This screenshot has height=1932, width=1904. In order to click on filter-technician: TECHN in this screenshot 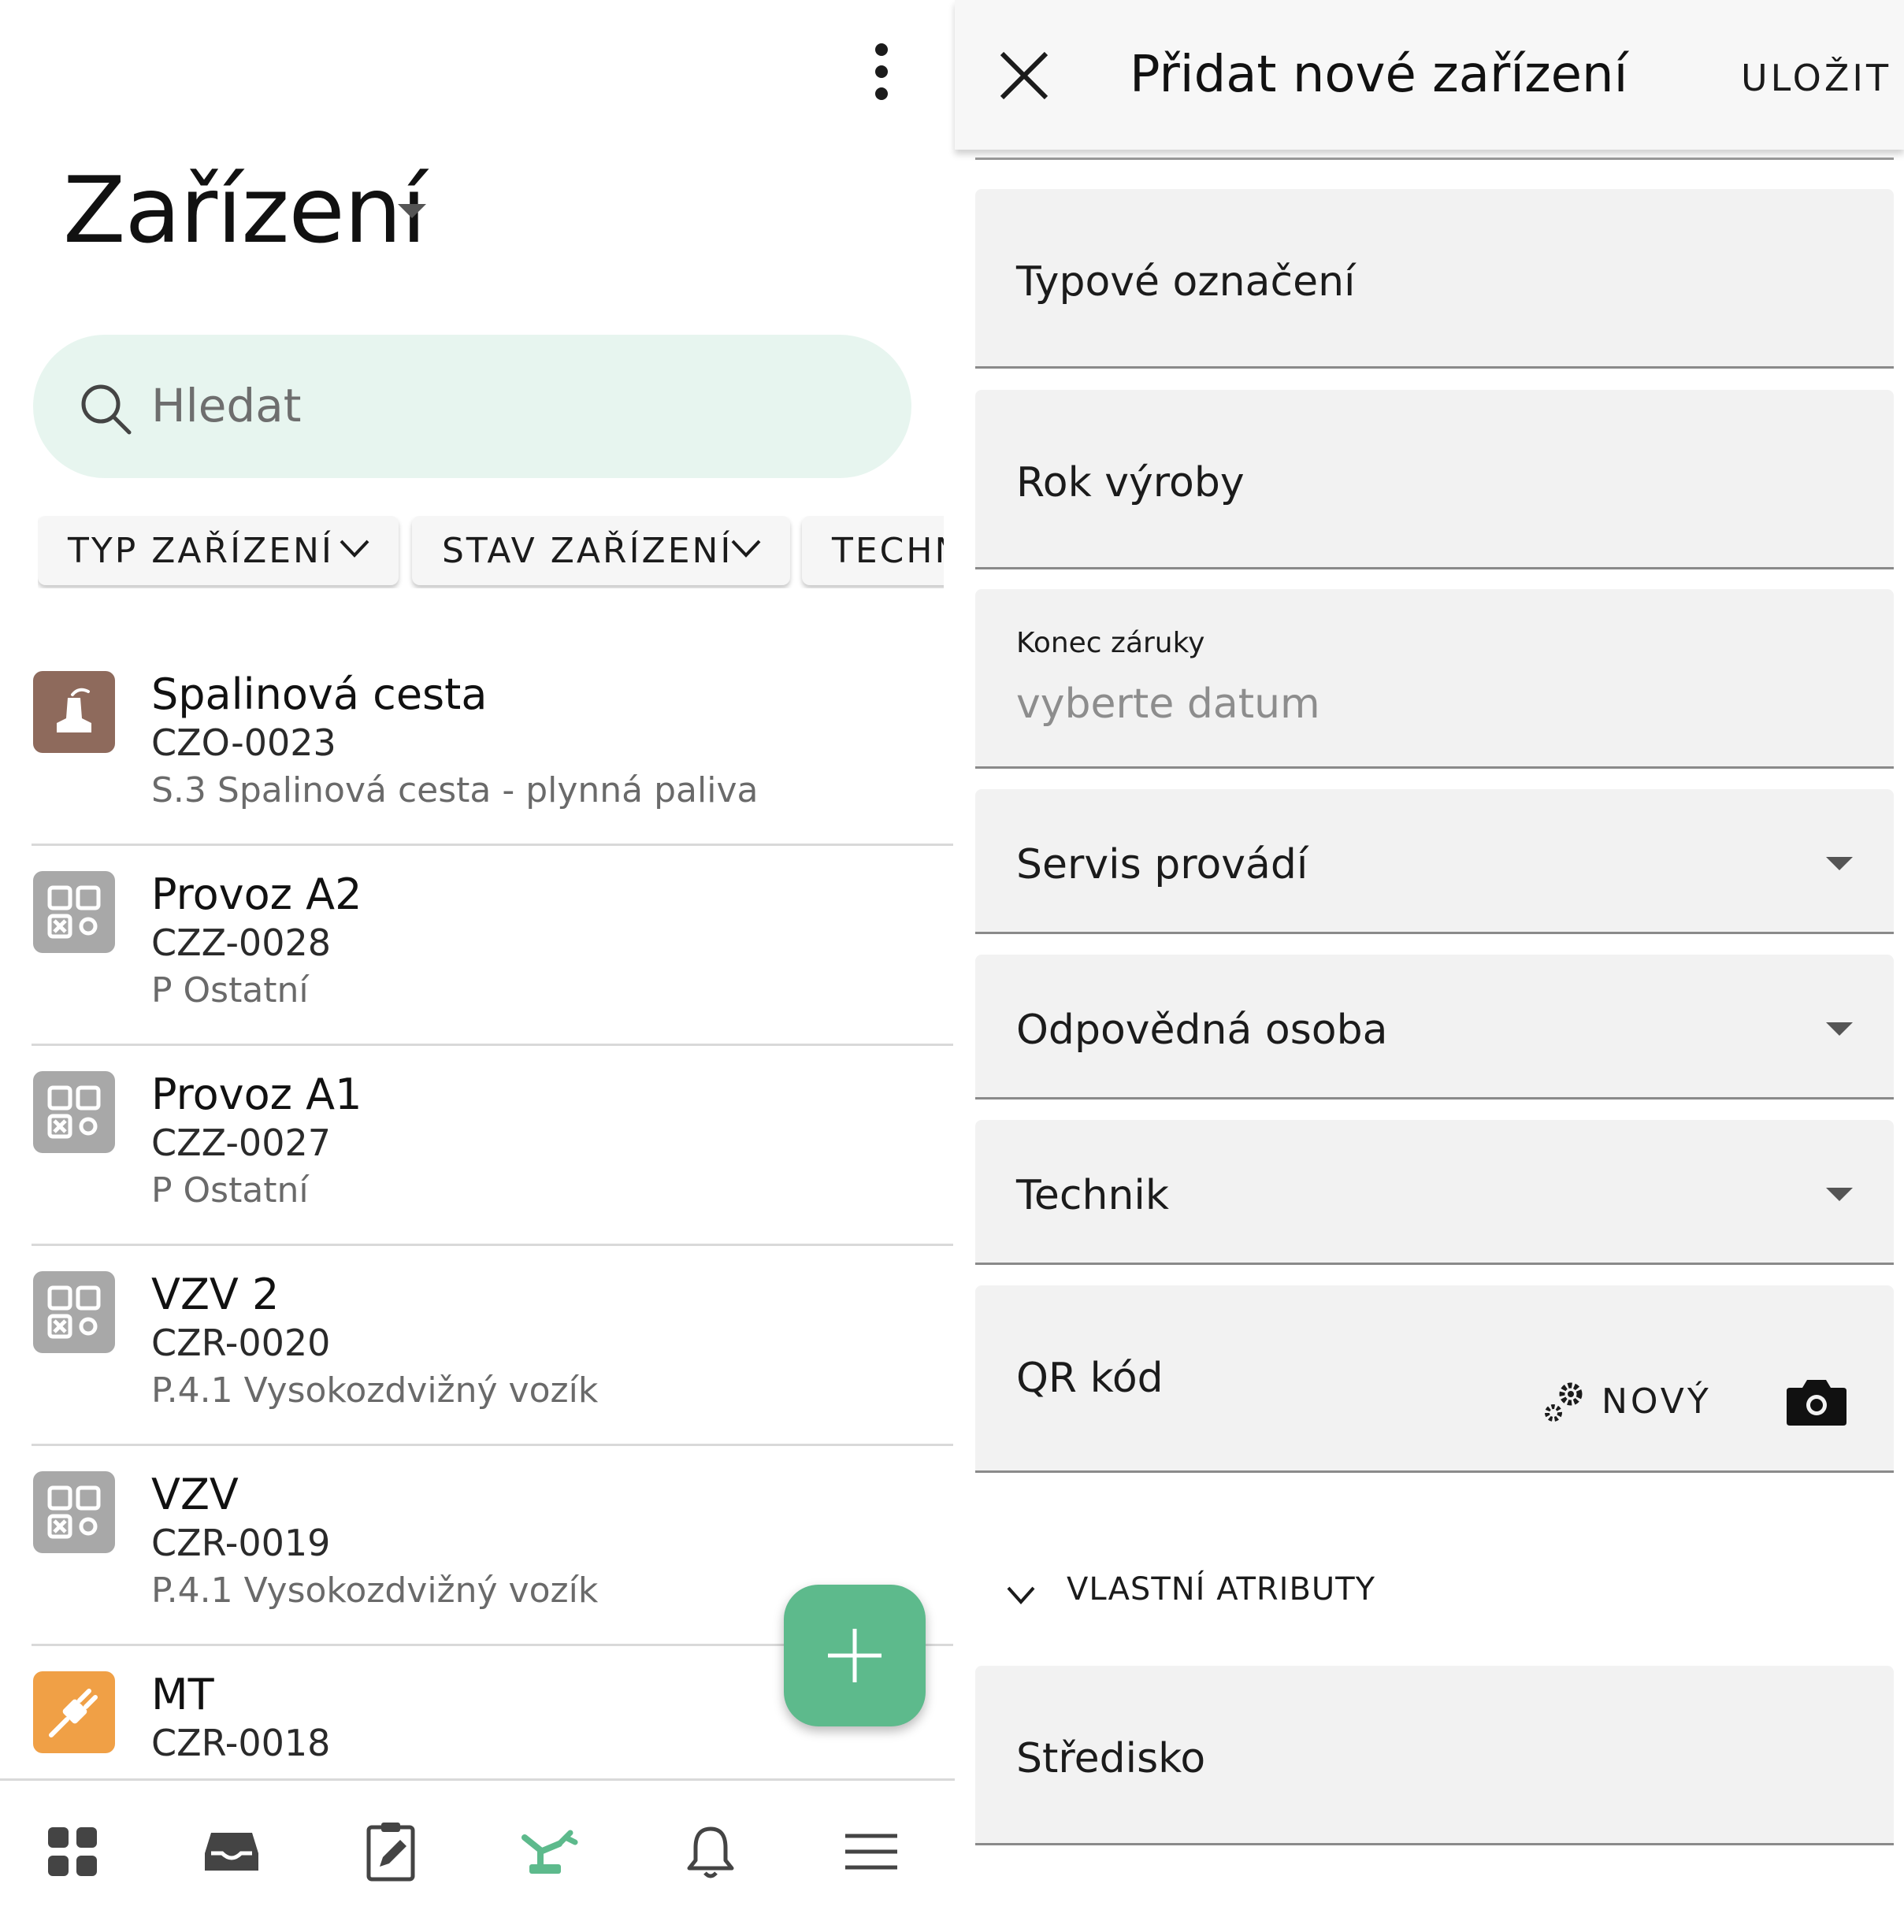, I will do `click(873, 550)`.